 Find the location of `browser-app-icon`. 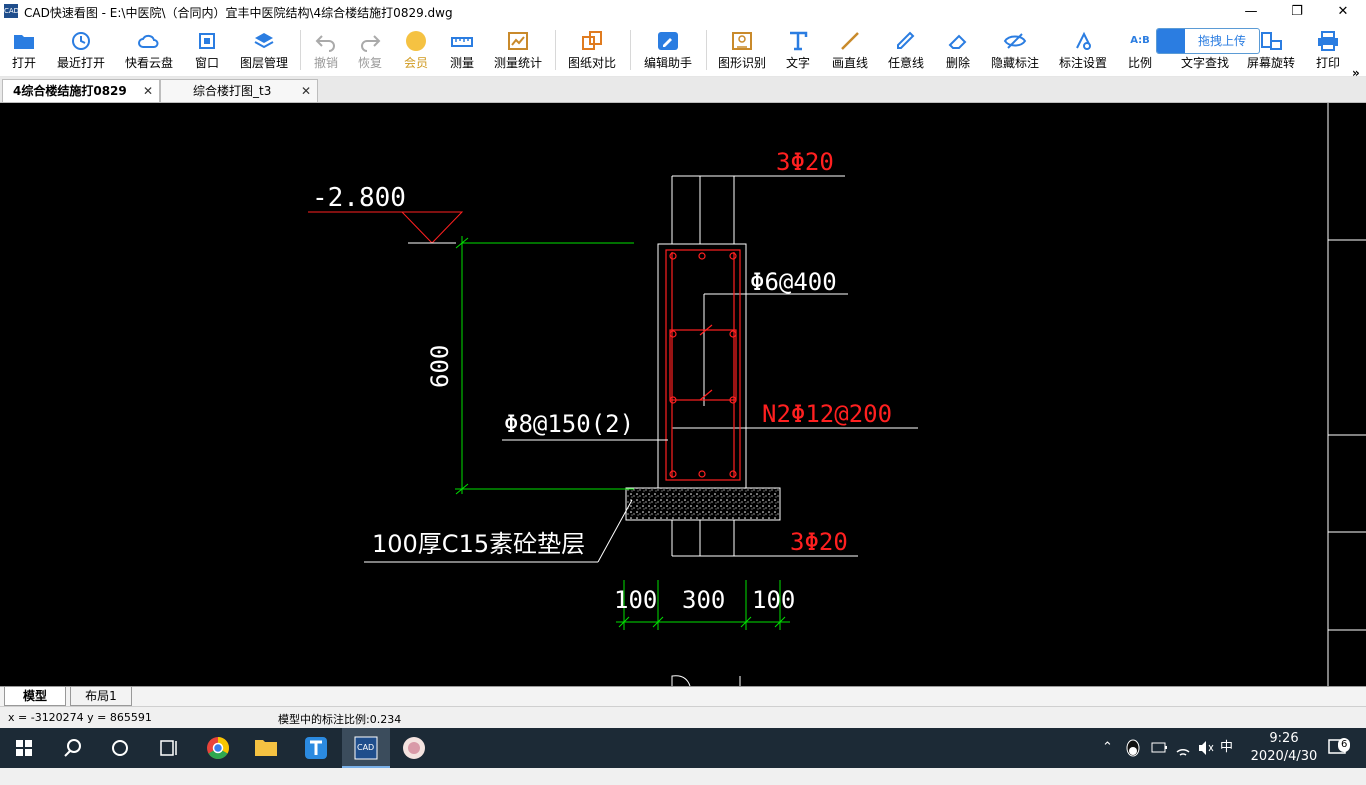

browser-app-icon is located at coordinates (218, 748).